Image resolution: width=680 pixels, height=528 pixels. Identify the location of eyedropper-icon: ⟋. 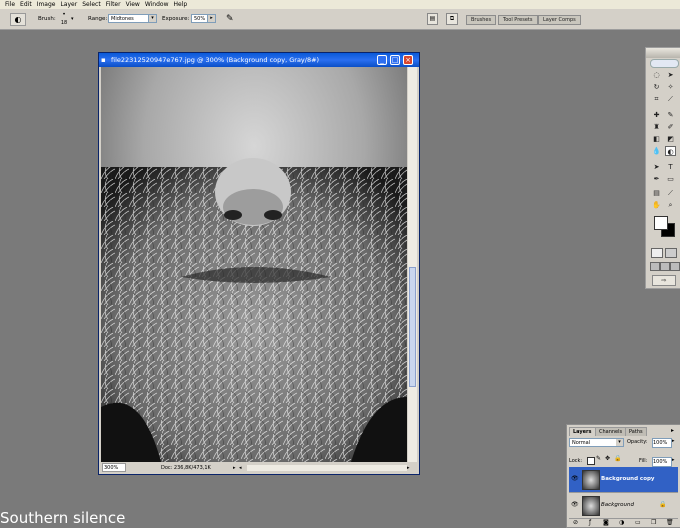
(670, 193).